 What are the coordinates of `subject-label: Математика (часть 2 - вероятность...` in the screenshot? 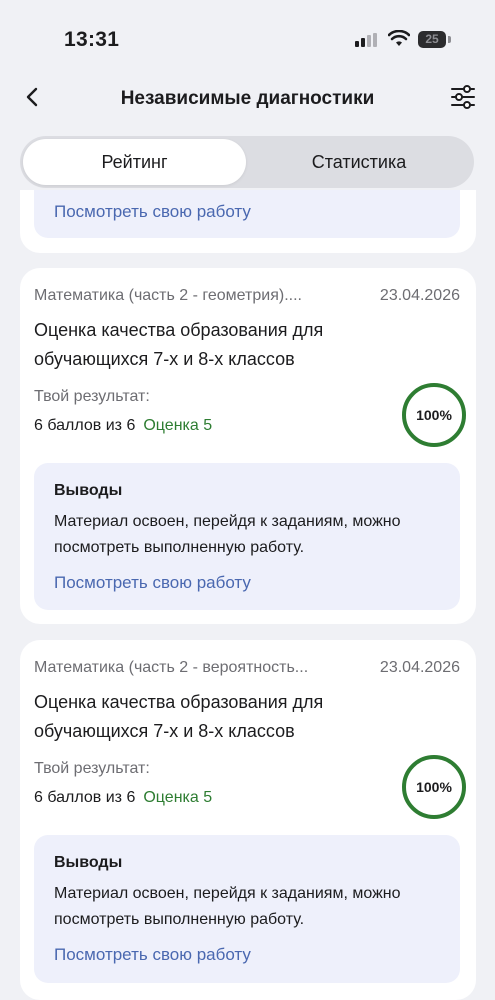 It's located at (171, 667).